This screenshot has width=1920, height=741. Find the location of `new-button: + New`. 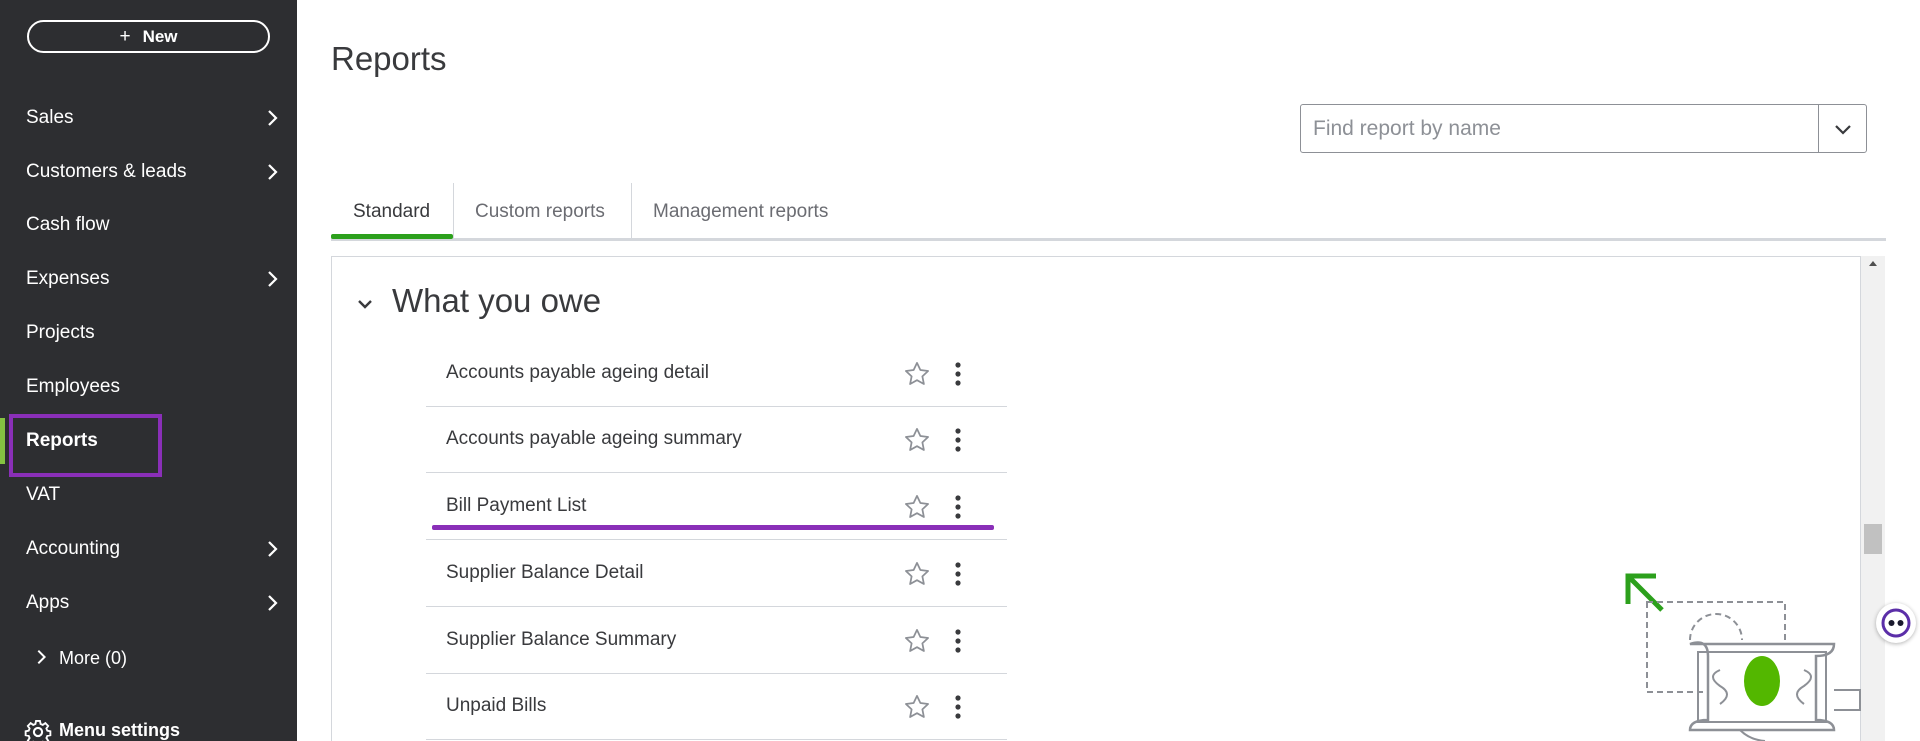

new-button: + New is located at coordinates (148, 36).